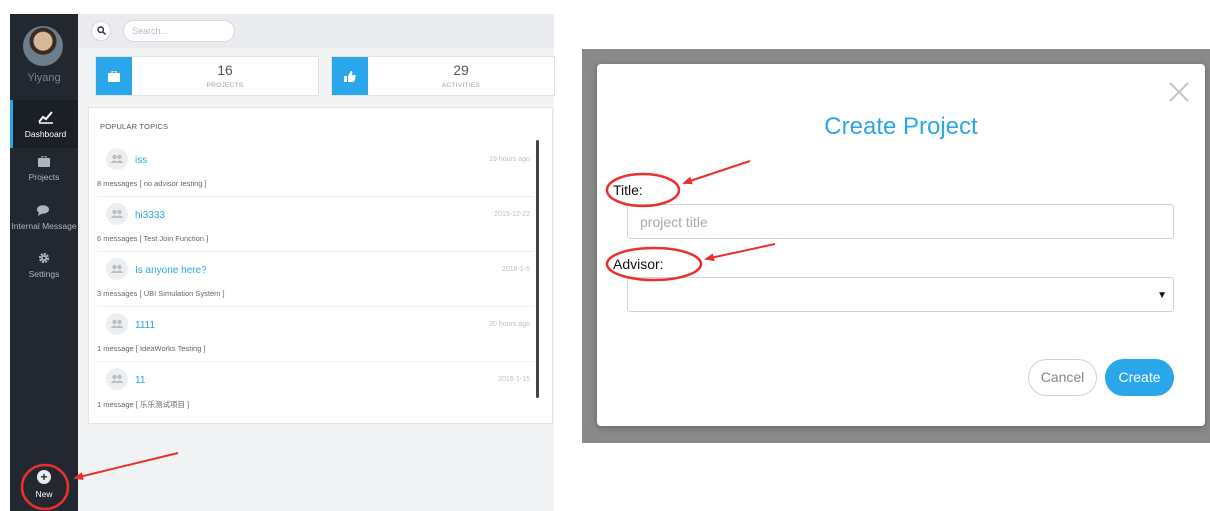 The height and width of the screenshot is (511, 1210). Describe the element at coordinates (134, 126) in the screenshot. I see `panel-title: POPULAR TOPICS` at that location.